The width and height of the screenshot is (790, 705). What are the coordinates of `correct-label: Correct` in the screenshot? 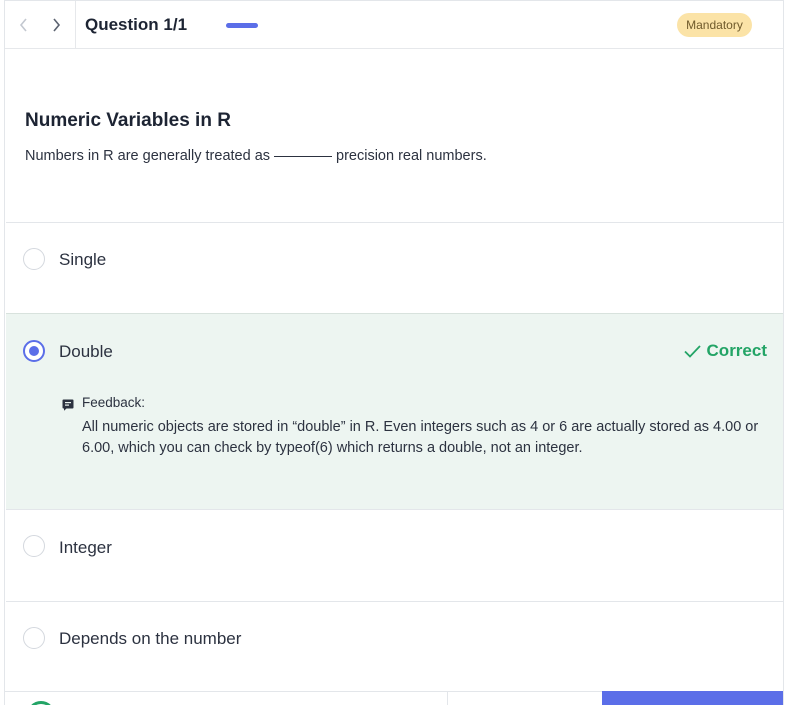 It's located at (736, 350).